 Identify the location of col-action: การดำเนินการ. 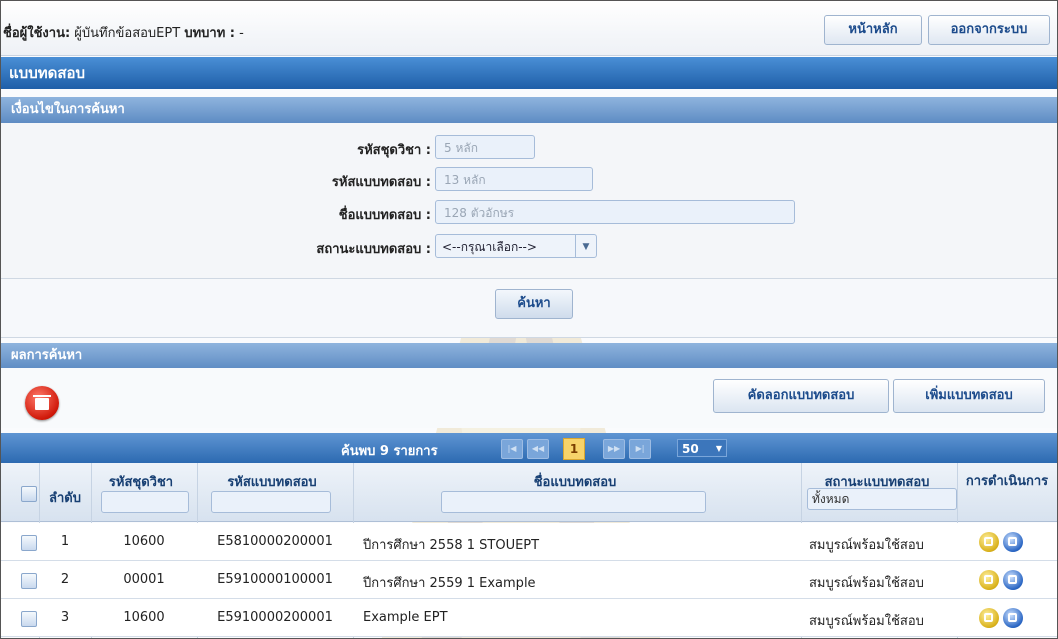
(1007, 481).